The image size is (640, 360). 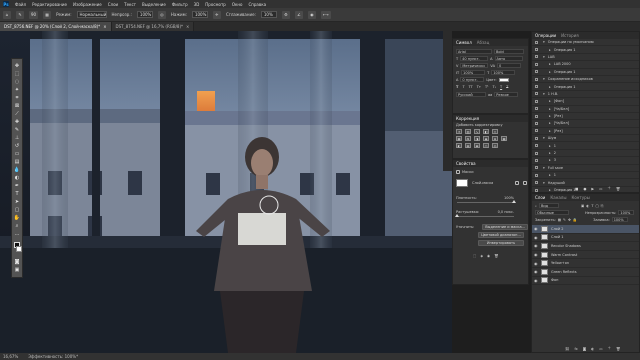 What do you see at coordinates (468, 145) in the screenshot?
I see `posterize-icon: ▤` at bounding box center [468, 145].